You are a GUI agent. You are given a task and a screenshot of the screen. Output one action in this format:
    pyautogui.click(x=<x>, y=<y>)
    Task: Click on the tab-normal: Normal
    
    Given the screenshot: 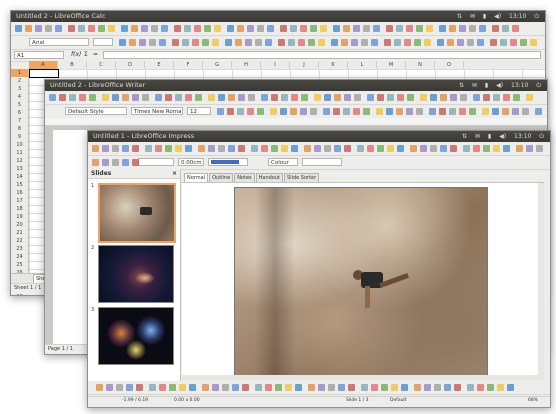 What is the action you would take?
    pyautogui.click(x=196, y=177)
    